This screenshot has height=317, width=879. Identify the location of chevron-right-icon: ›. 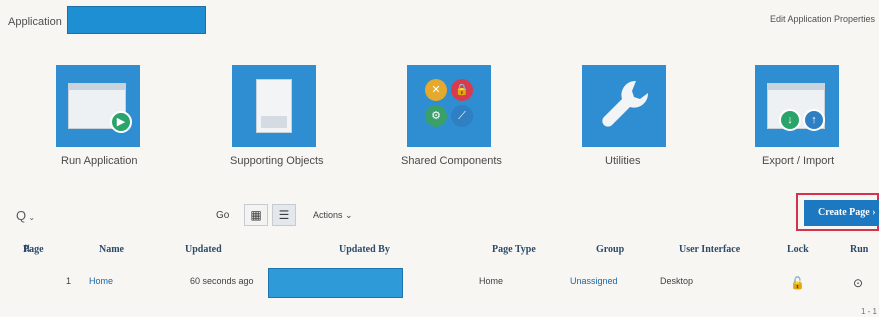
(874, 212).